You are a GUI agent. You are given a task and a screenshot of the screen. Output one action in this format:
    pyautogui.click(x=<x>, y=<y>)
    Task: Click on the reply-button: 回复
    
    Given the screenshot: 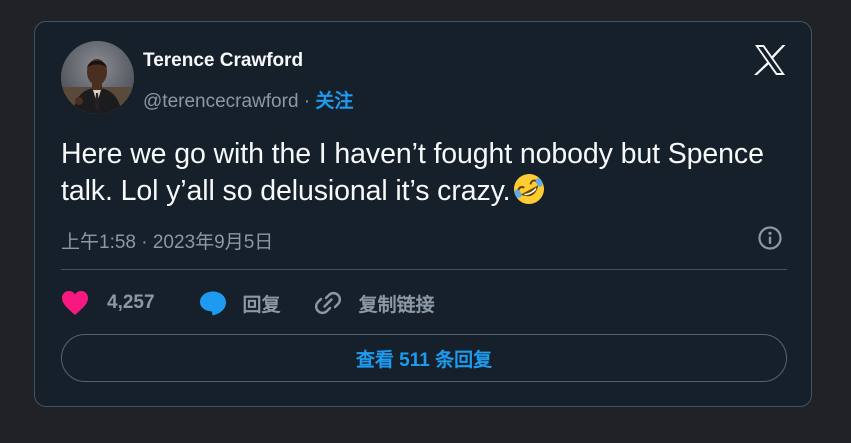 What is the action you would take?
    pyautogui.click(x=240, y=303)
    